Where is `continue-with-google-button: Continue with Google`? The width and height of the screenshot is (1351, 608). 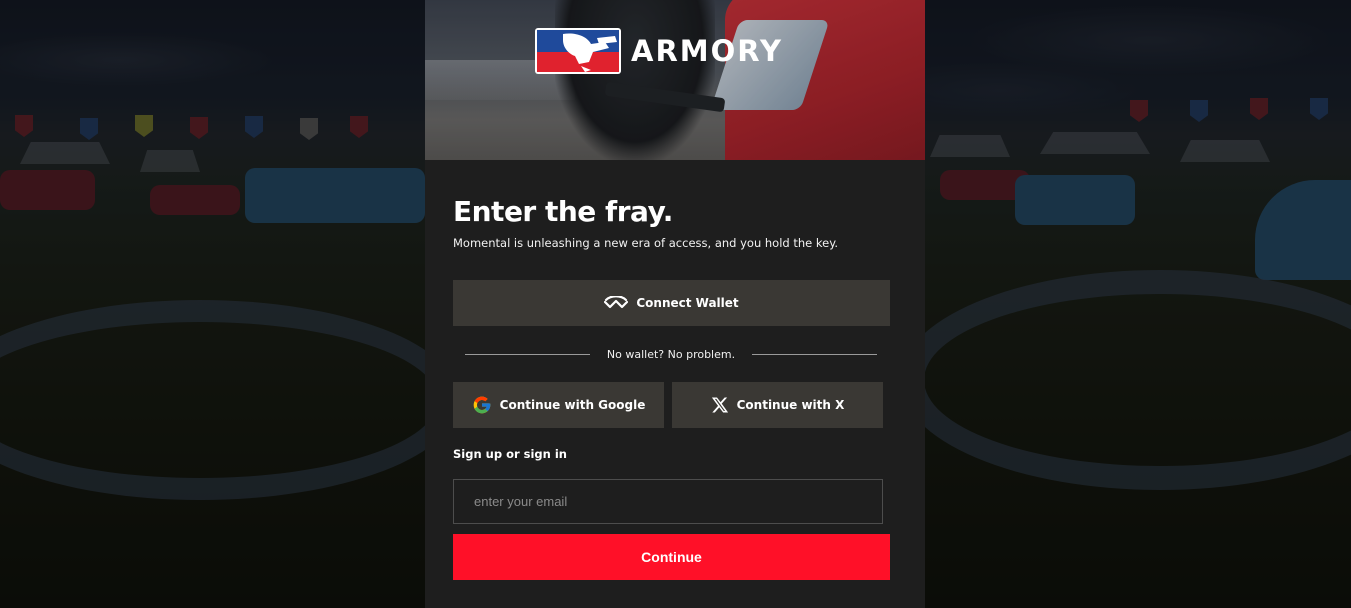
continue-with-google-button: Continue with Google is located at coordinates (558, 405).